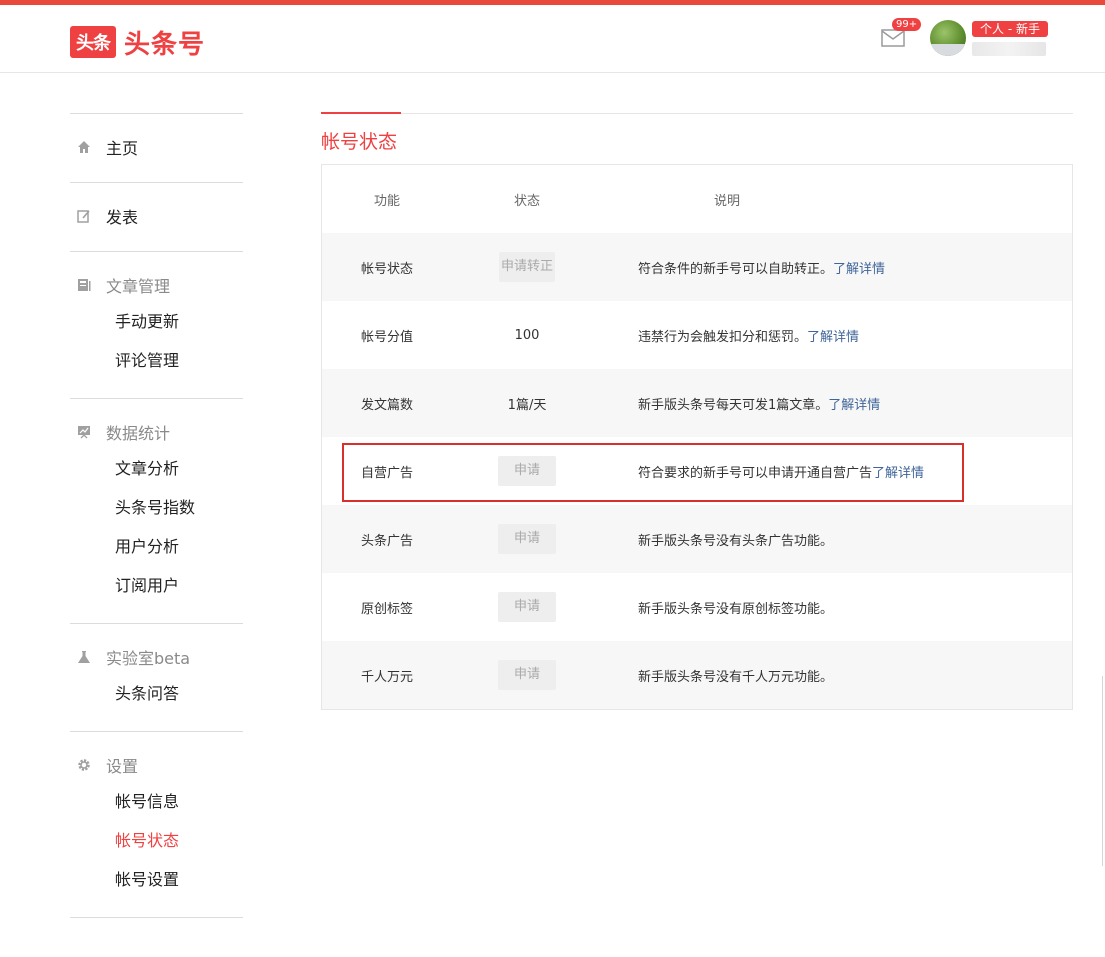  What do you see at coordinates (1009, 49) in the screenshot?
I see `user-name-redacted` at bounding box center [1009, 49].